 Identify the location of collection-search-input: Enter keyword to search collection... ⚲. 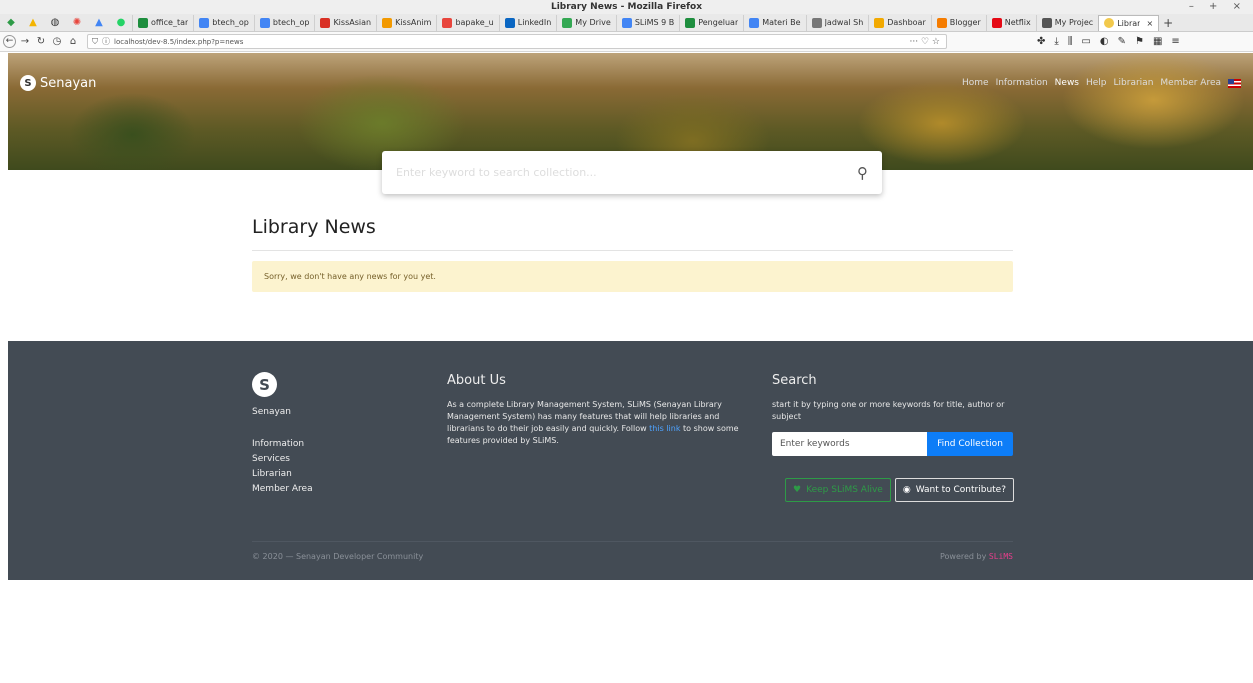
(632, 172).